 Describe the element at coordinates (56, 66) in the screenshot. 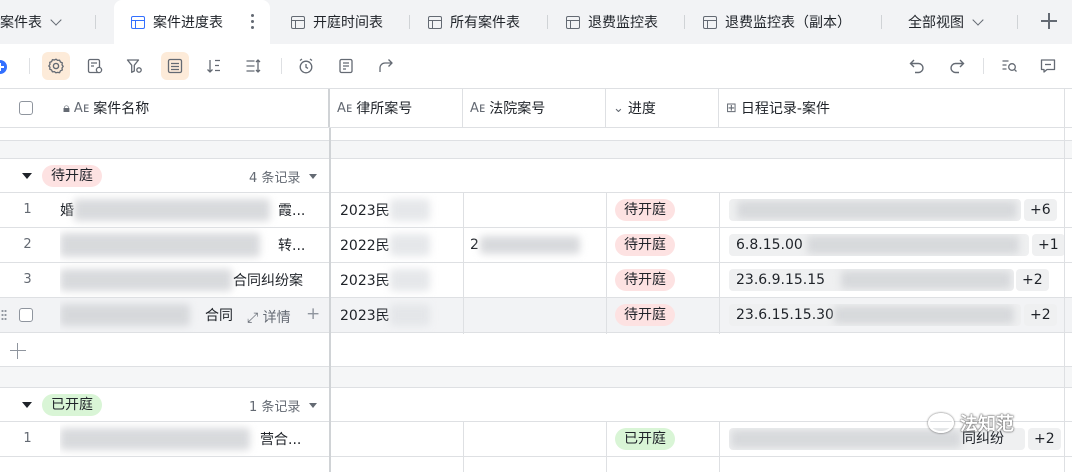

I see `settings-icon` at that location.